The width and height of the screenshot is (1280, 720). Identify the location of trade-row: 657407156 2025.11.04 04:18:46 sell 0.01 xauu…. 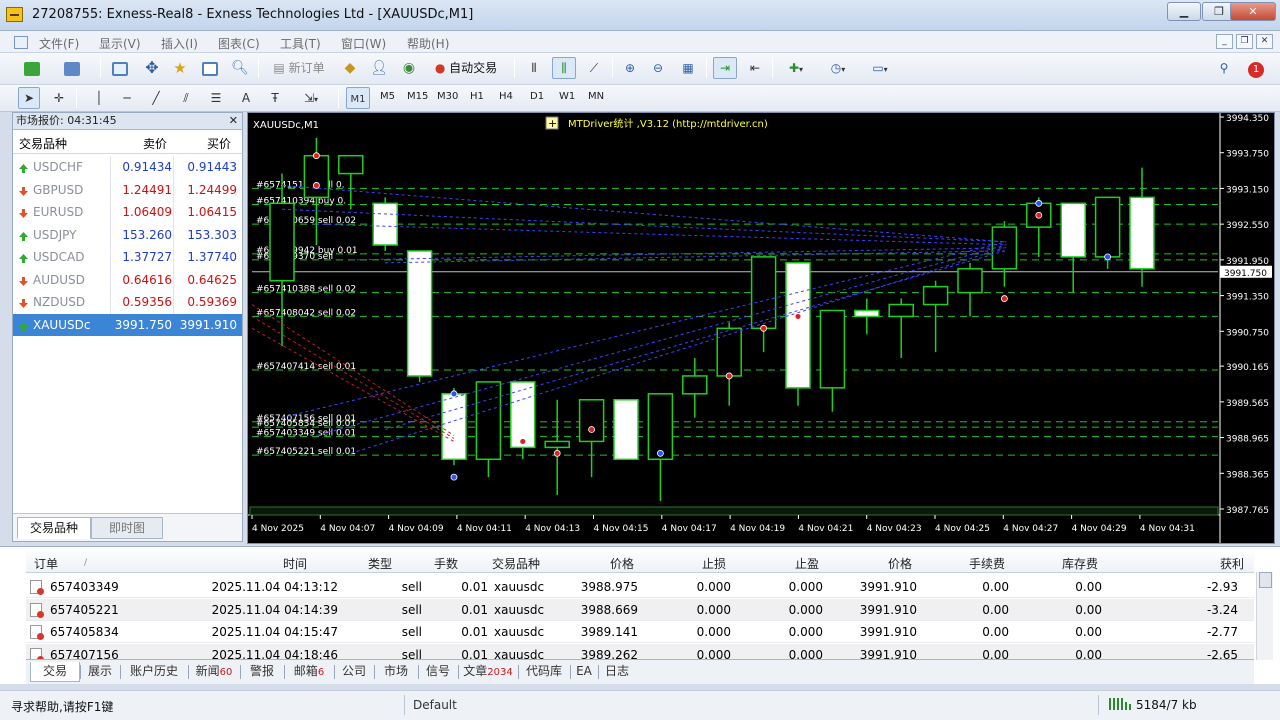
(640, 651).